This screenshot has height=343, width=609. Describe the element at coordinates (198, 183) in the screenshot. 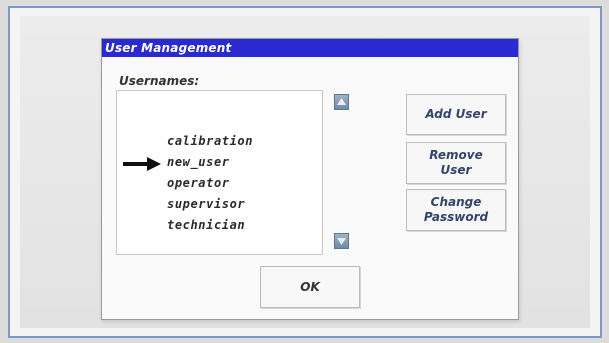

I see `list-item-operator: operator` at that location.